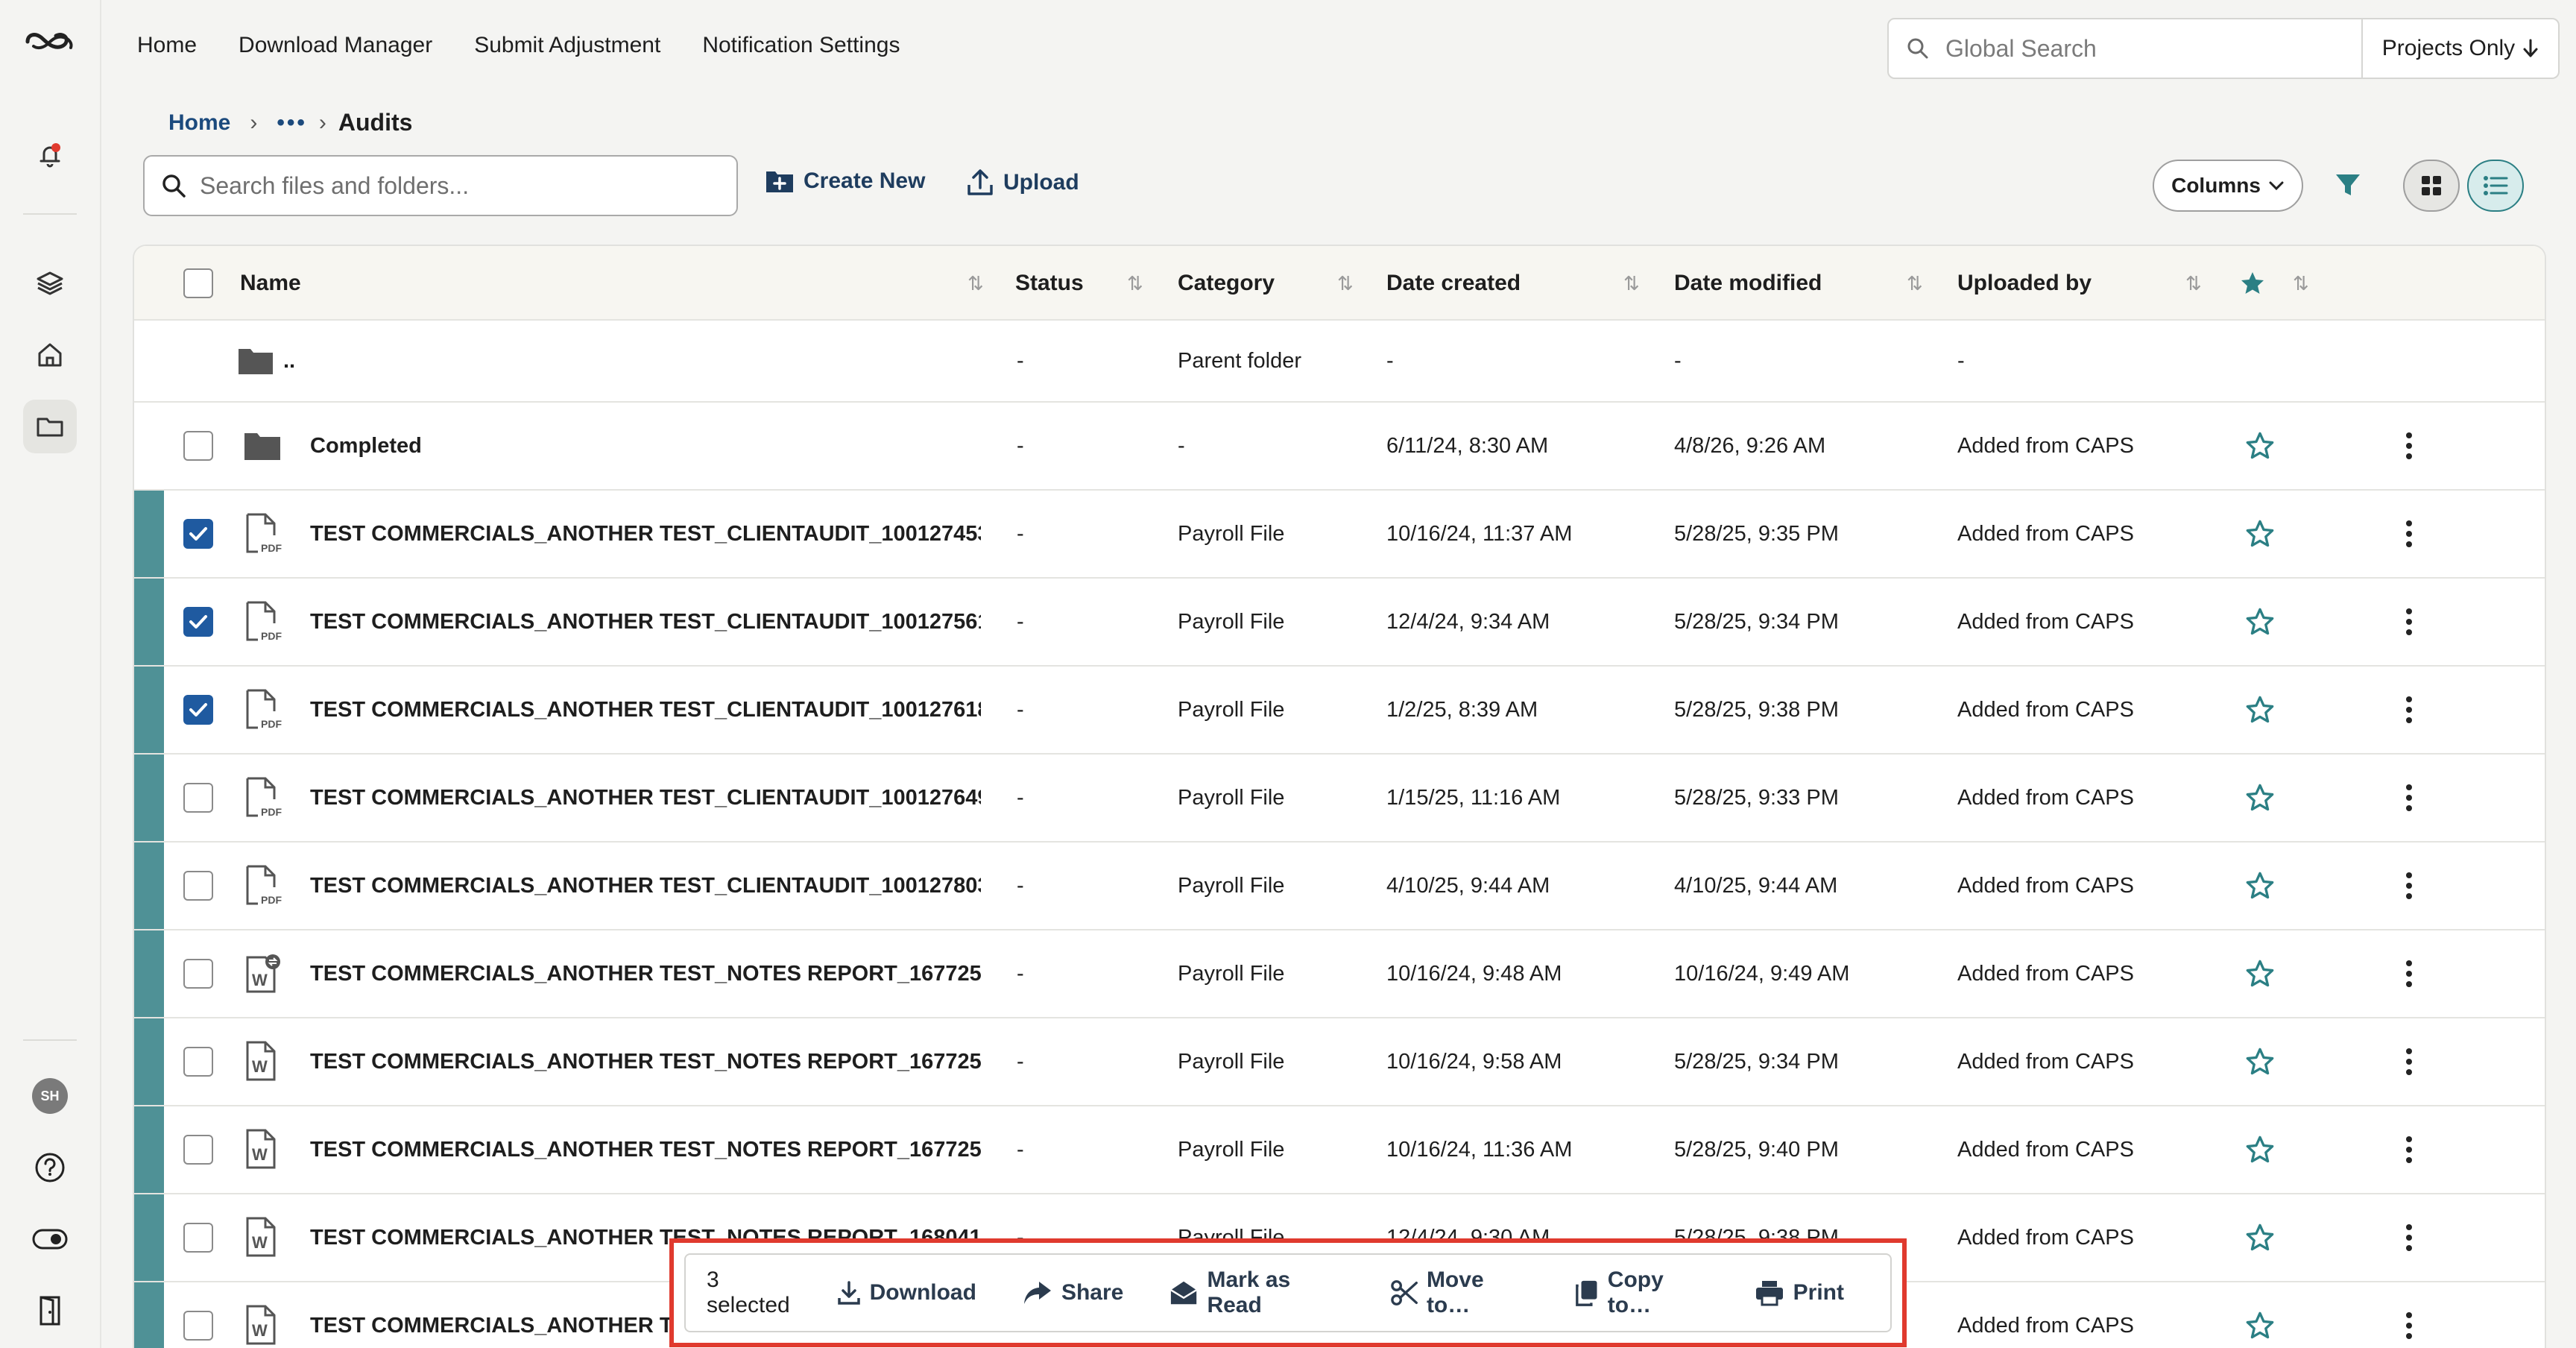  I want to click on nav-submit-adjustment-link: Submit Adjustment, so click(567, 45).